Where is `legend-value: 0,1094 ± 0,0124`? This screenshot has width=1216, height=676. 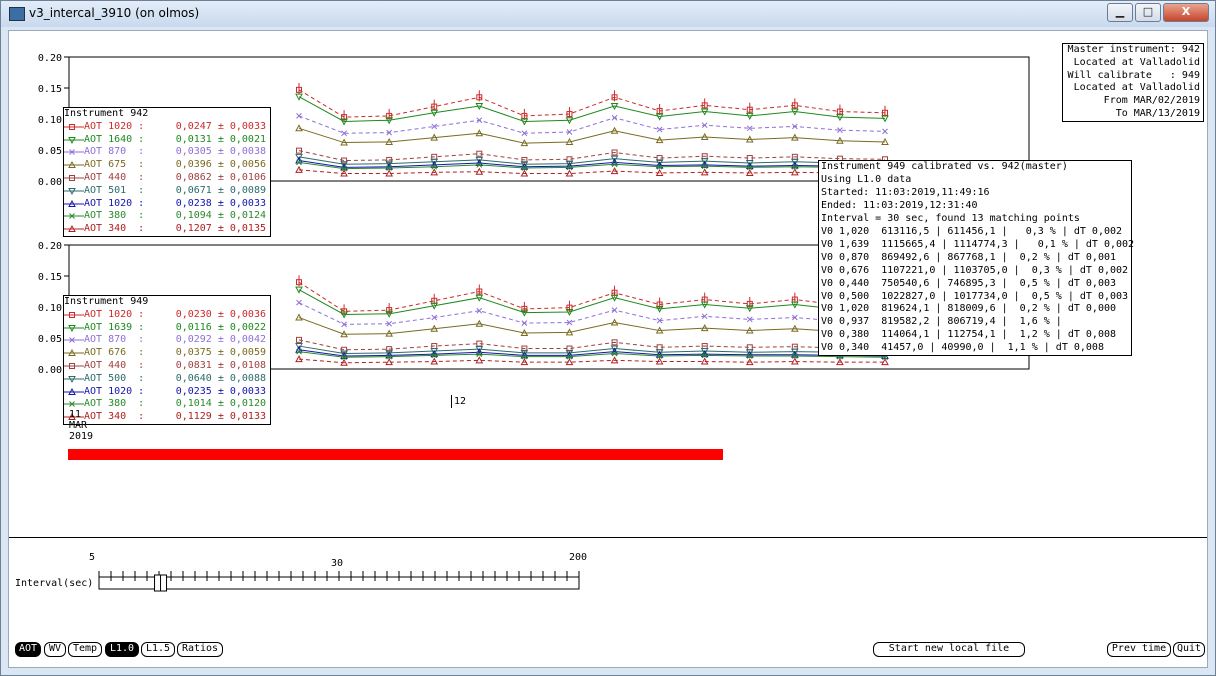 legend-value: 0,1094 ± 0,0124 is located at coordinates (220, 216).